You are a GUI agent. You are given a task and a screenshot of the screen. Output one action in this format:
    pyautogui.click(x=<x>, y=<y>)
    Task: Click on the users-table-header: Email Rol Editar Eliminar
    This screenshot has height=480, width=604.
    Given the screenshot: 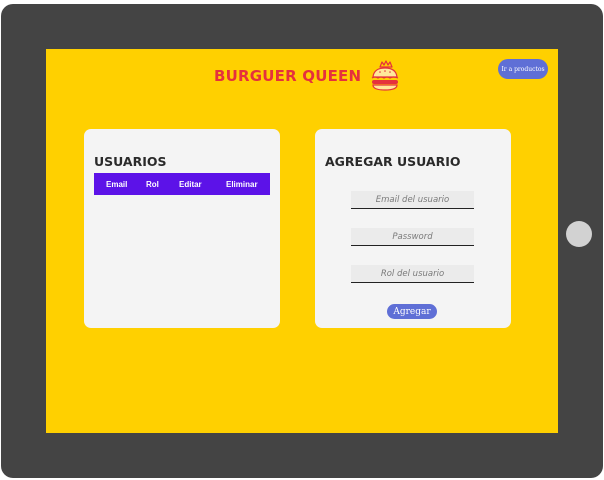 What is the action you would take?
    pyautogui.click(x=182, y=184)
    